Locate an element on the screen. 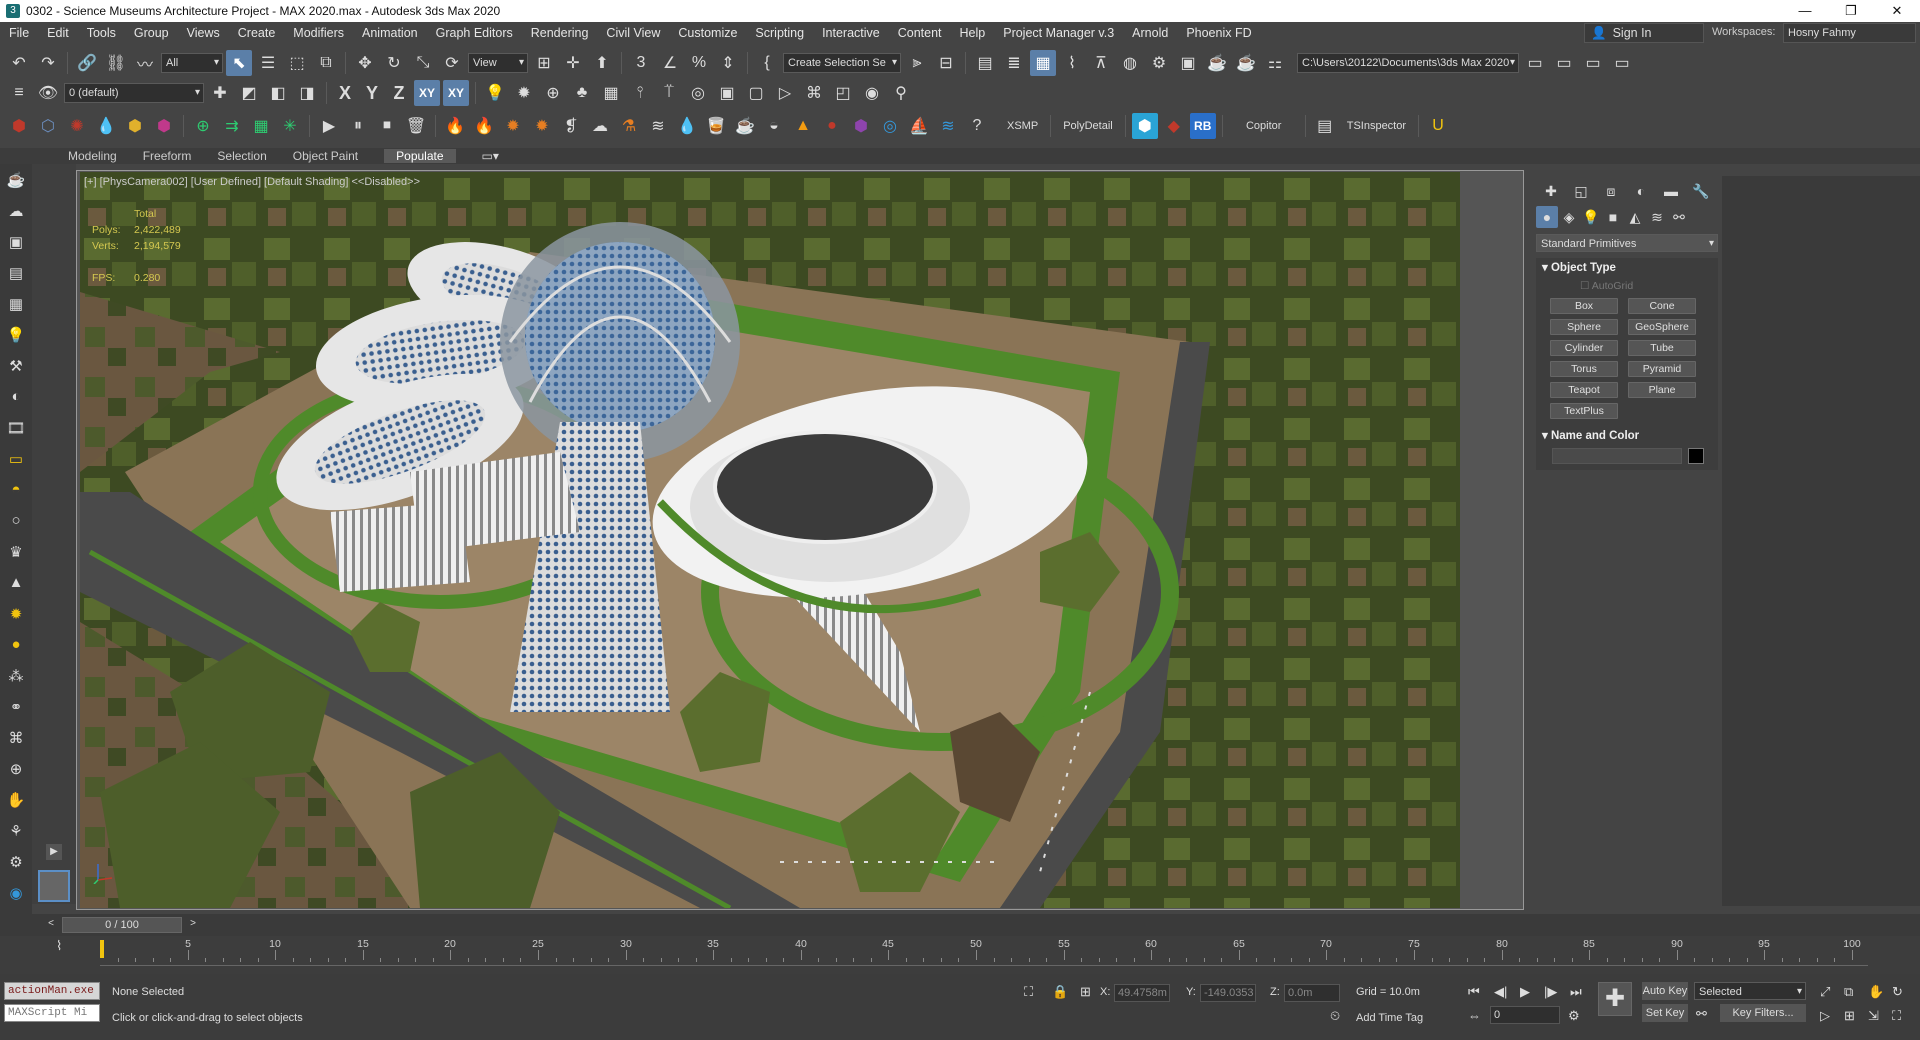 This screenshot has width=1920, height=1040. disc-icon: ● is located at coordinates (16, 644).